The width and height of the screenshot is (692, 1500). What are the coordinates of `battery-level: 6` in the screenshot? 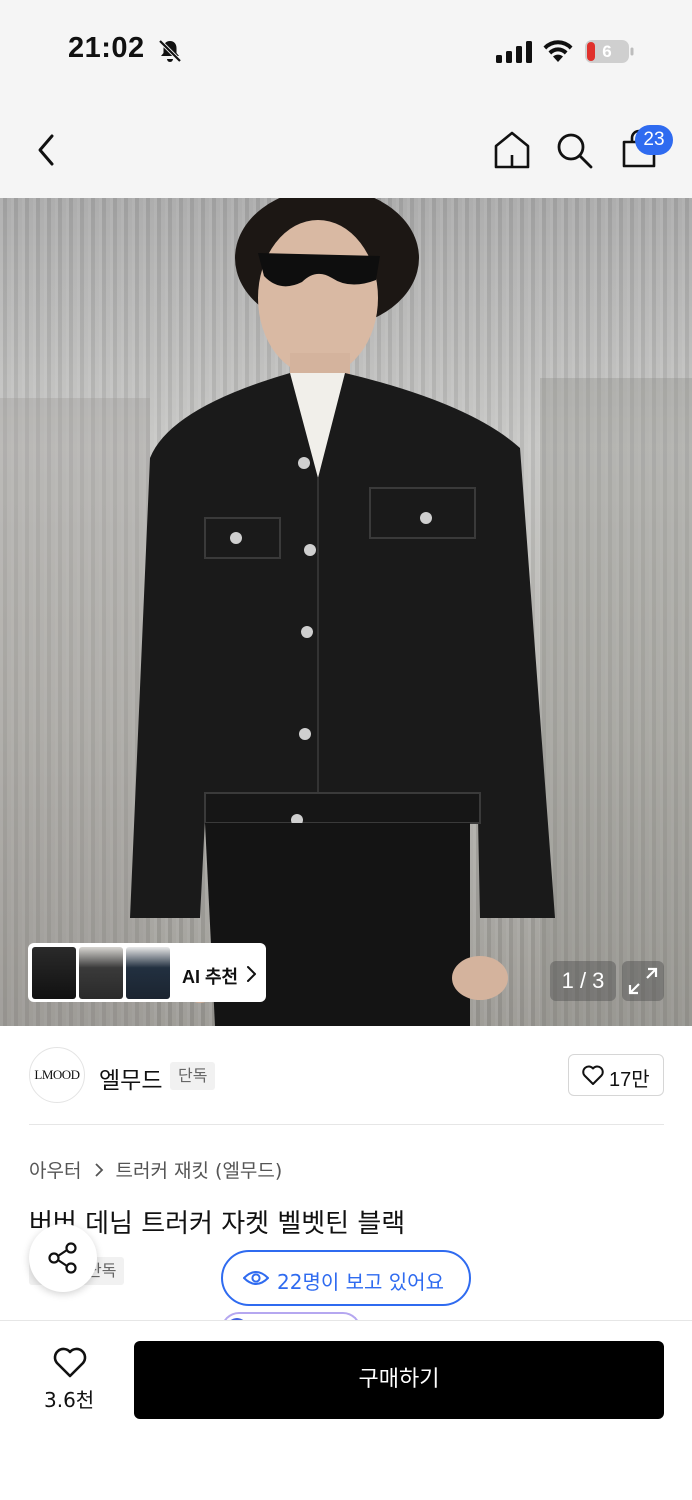 It's located at (607, 51).